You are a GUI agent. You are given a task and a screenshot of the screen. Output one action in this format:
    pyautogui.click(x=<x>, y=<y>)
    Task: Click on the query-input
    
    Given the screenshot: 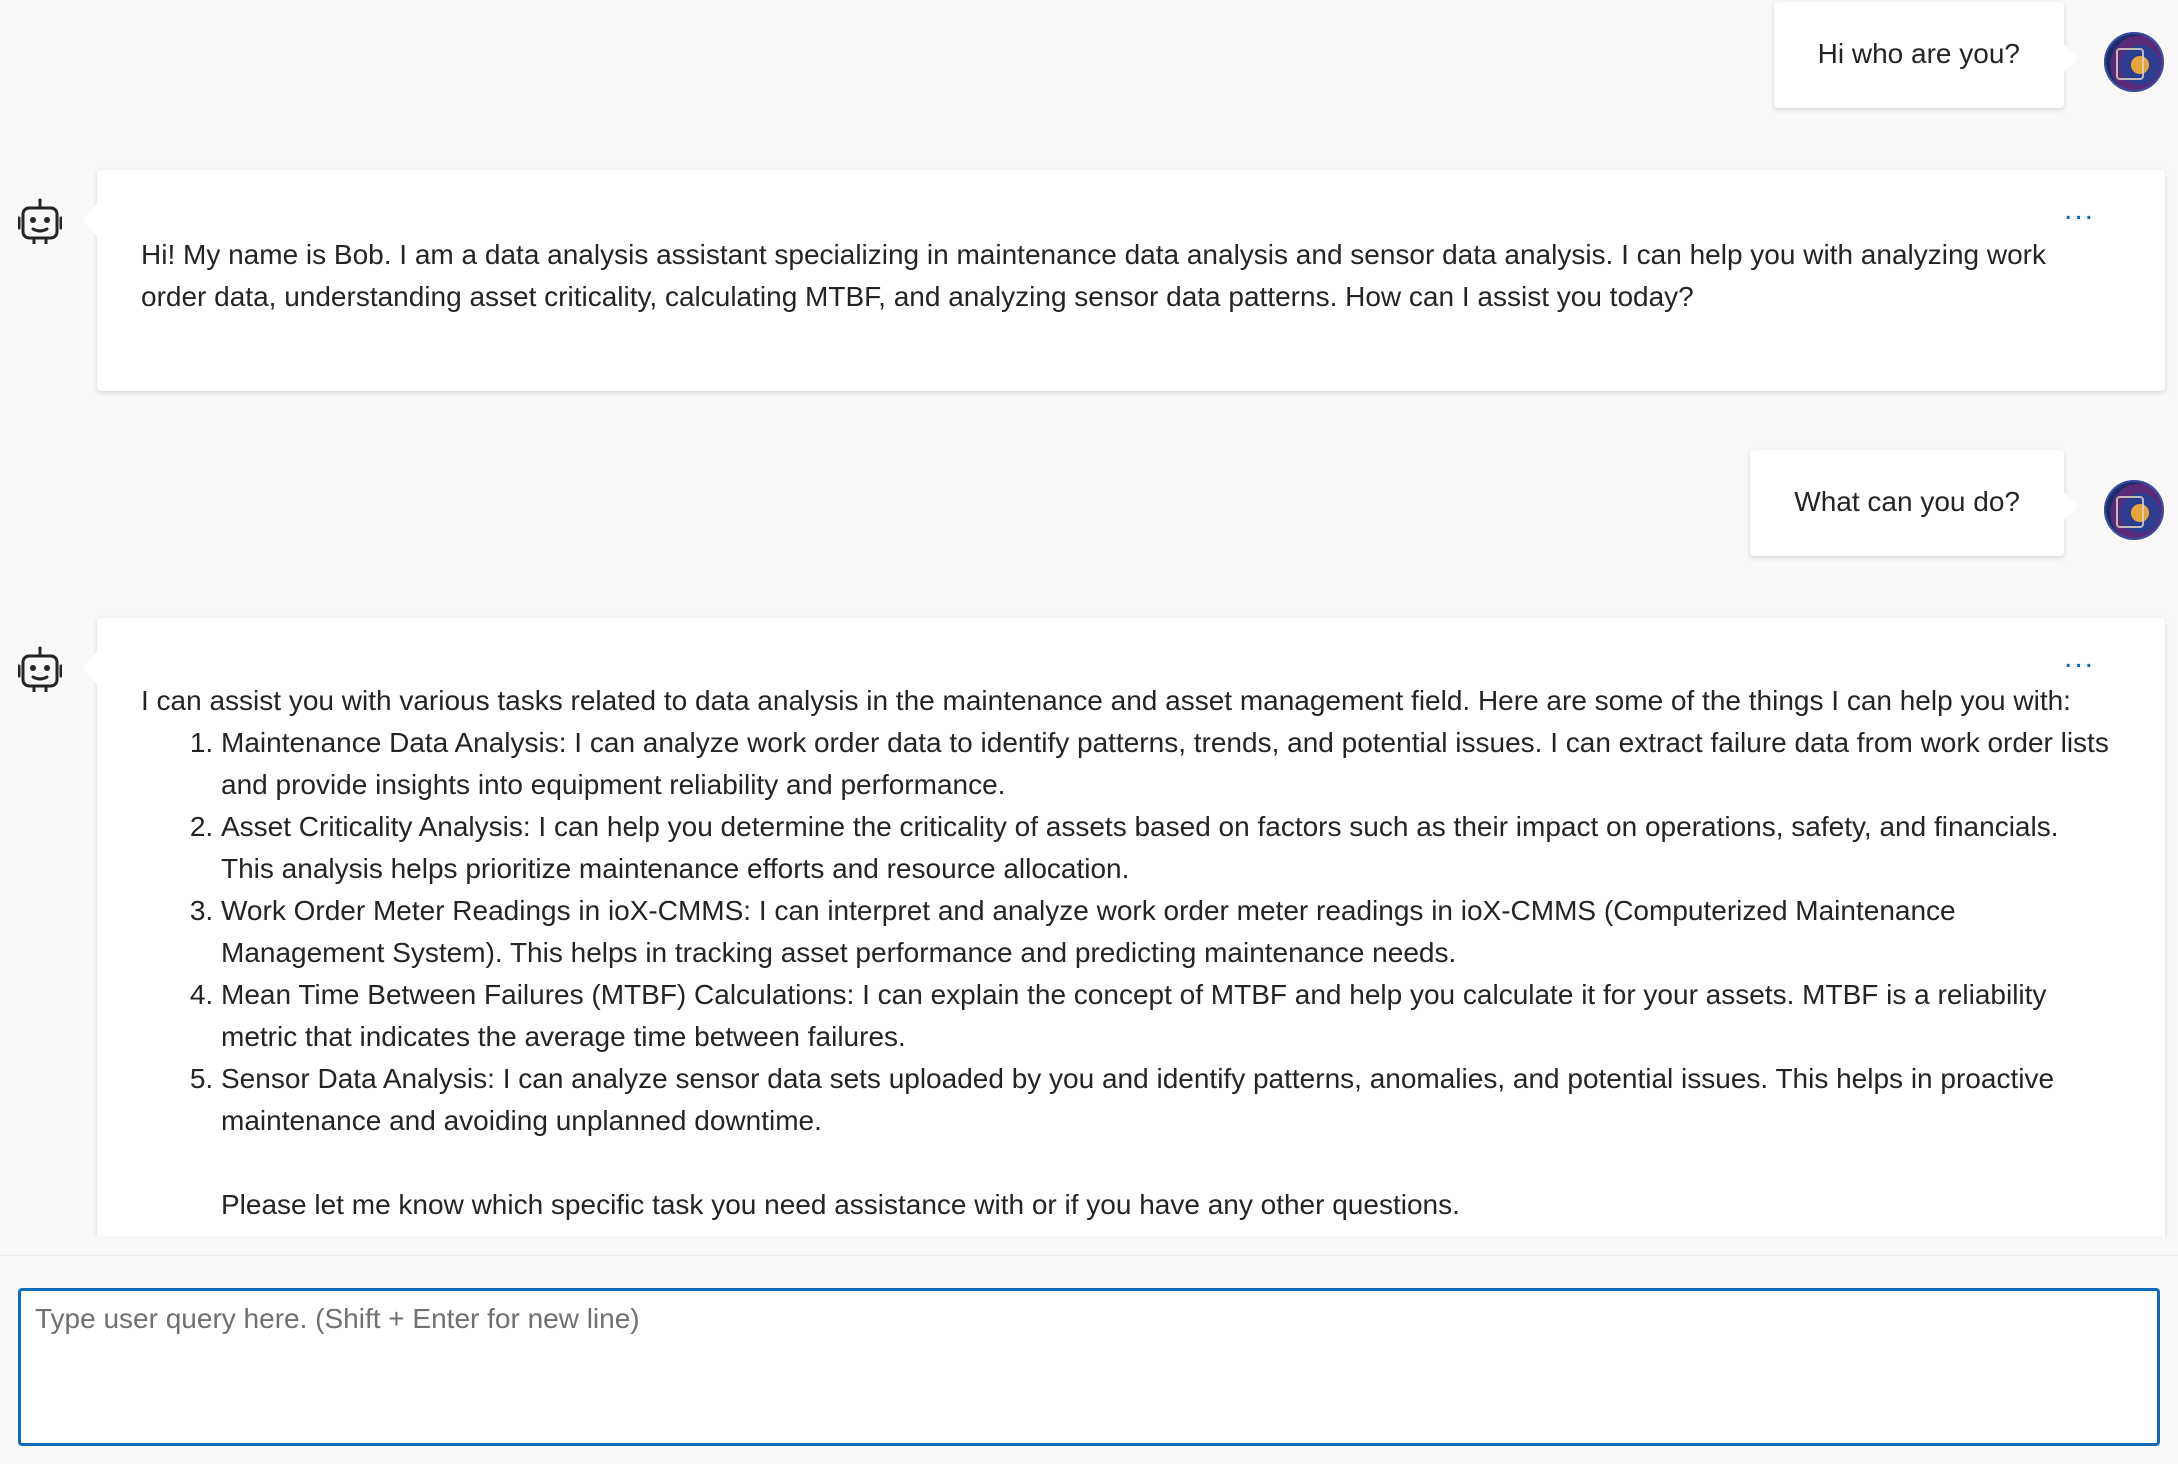 What is the action you would take?
    pyautogui.click(x=1089, y=1367)
    